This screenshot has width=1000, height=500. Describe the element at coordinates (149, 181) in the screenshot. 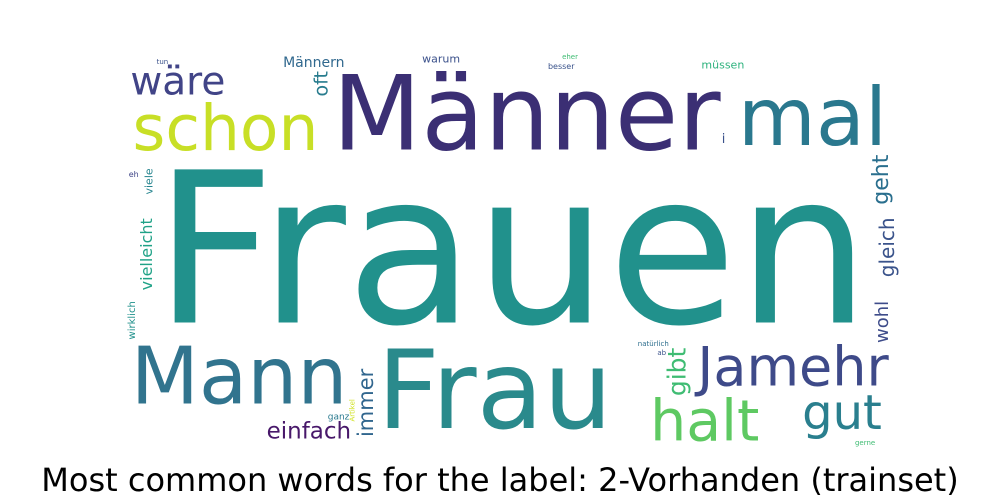

I see `word-24: viele` at that location.